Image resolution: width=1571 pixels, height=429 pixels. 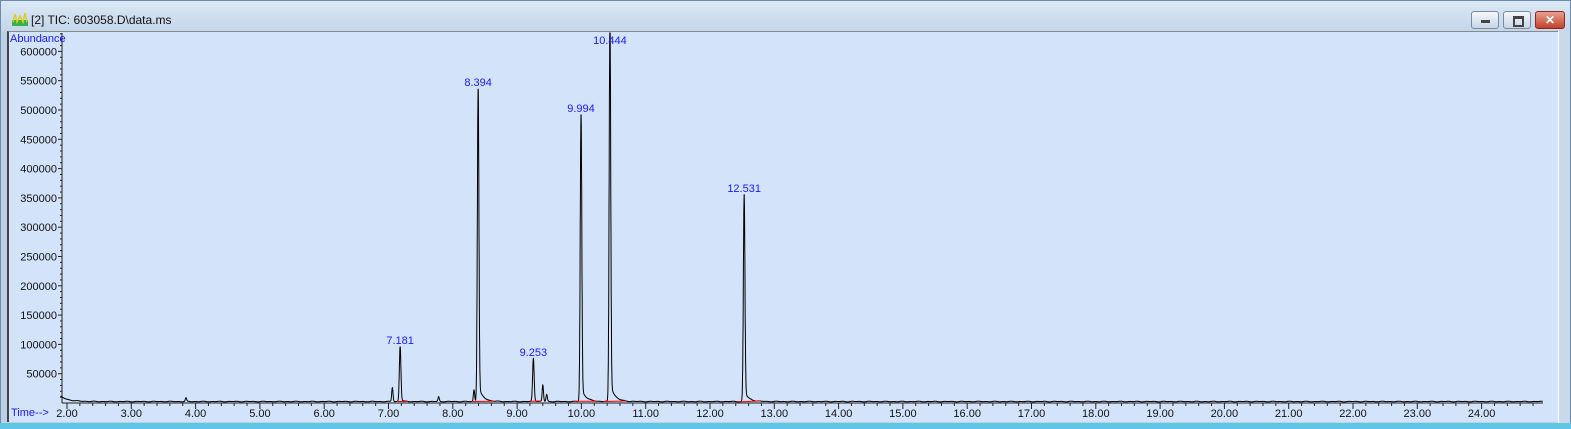 I want to click on integration-baseline, so click(x=615, y=401).